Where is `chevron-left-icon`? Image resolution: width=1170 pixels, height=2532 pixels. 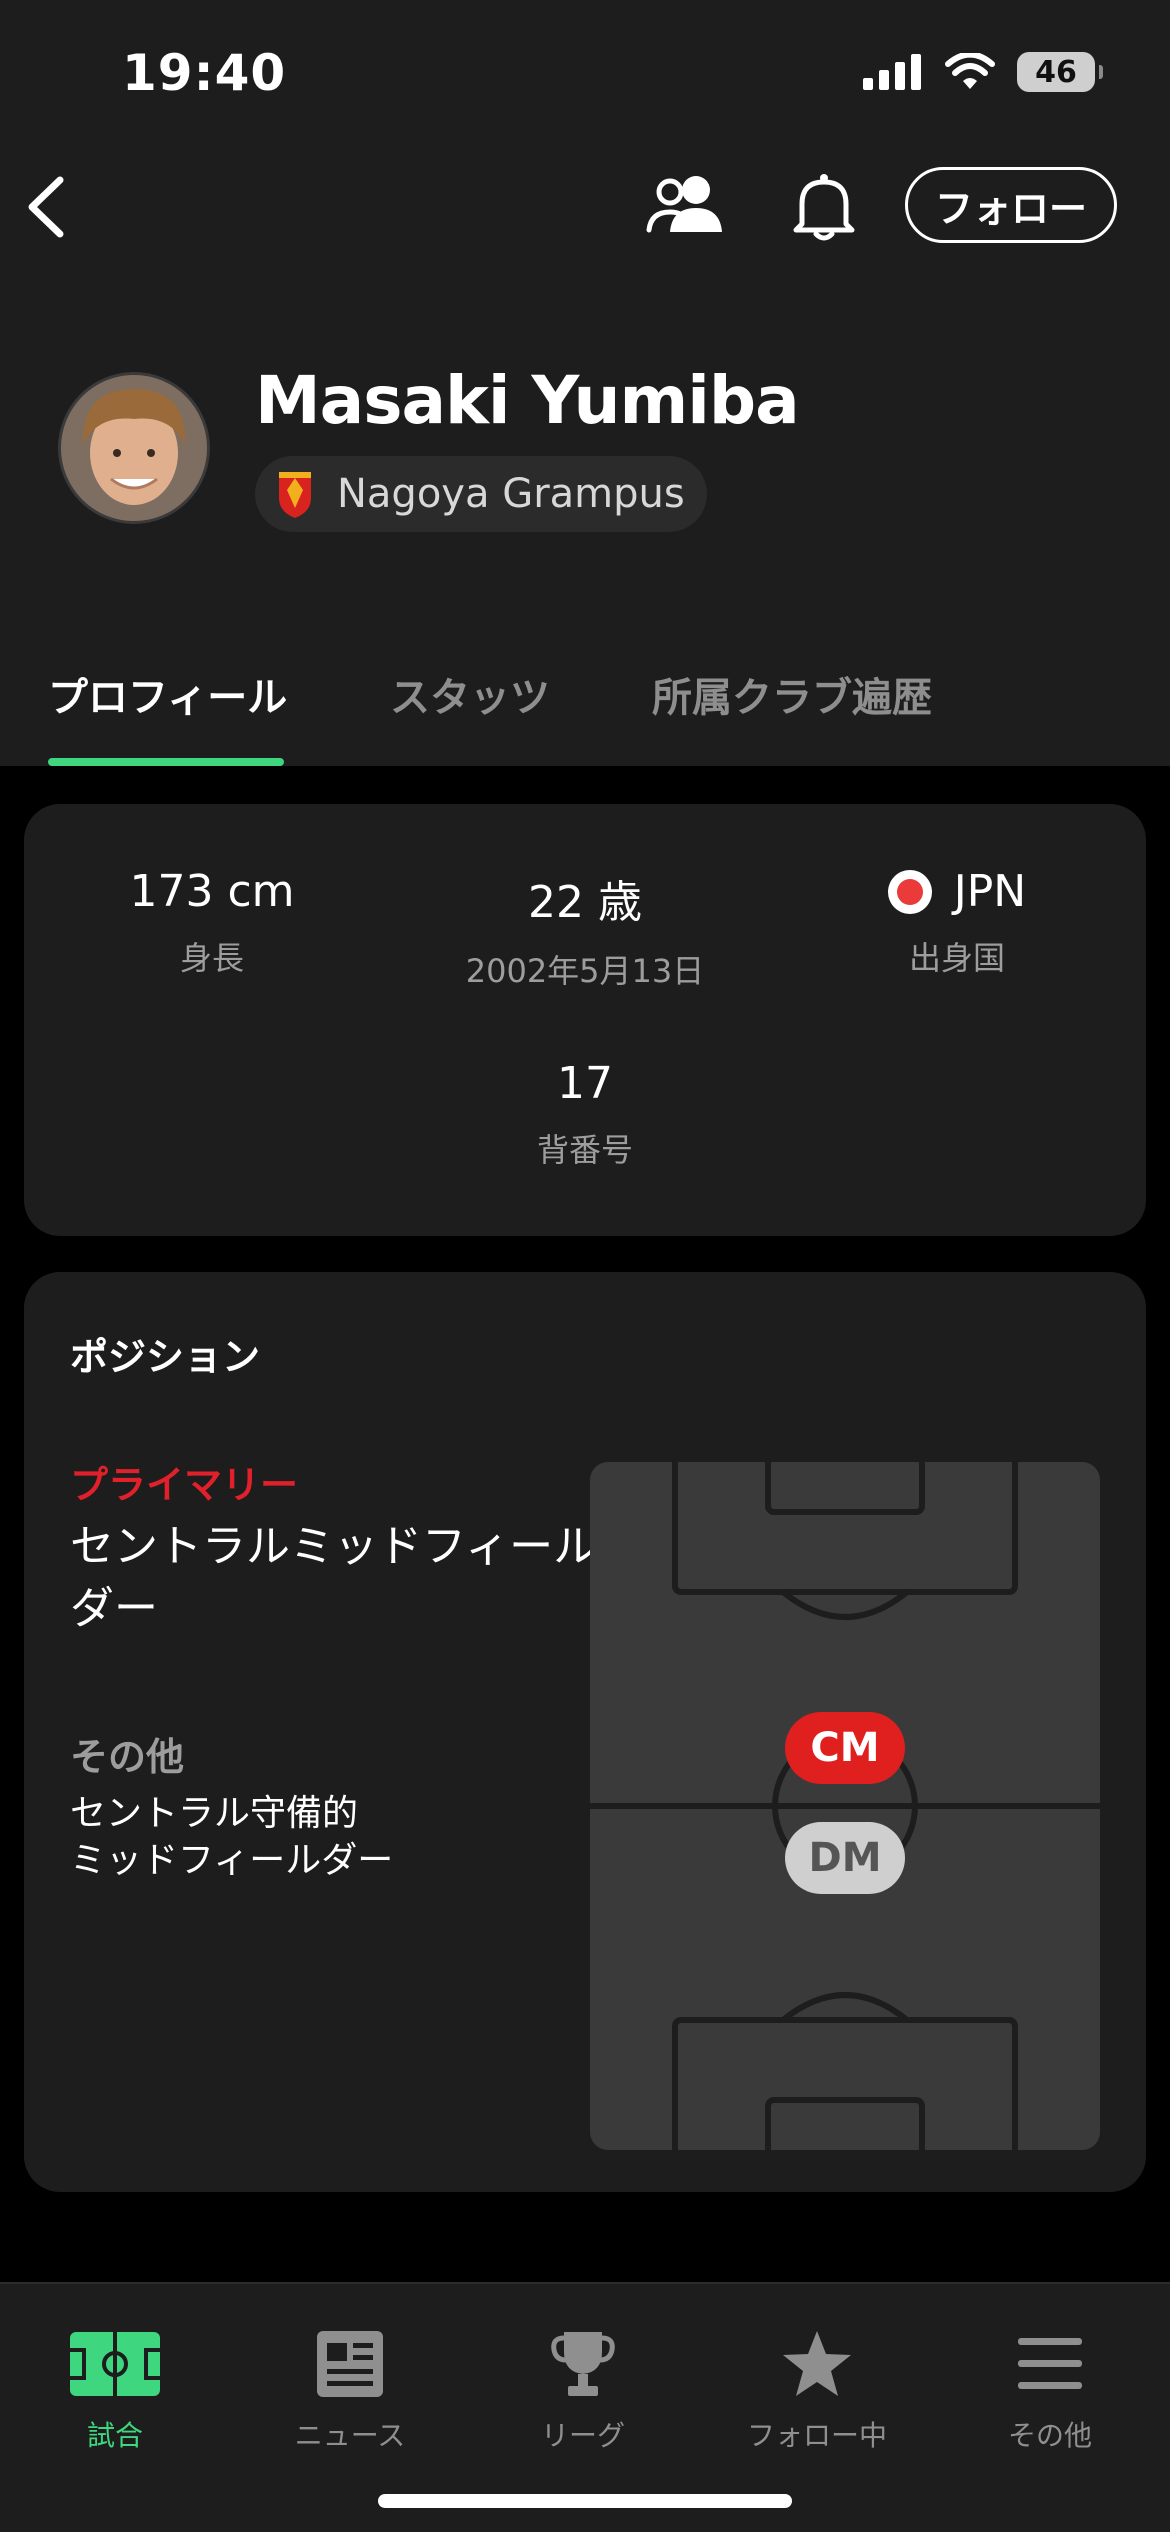
chevron-left-icon is located at coordinates (46, 207).